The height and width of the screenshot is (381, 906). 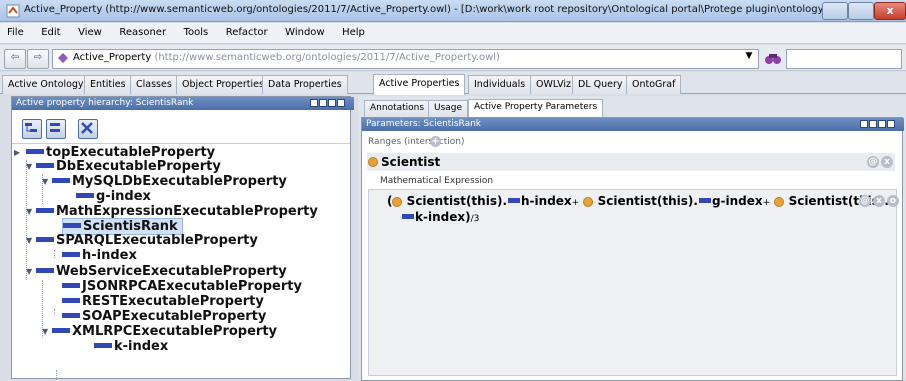 I want to click on tab-object-properties: Object Properties, so click(x=223, y=84).